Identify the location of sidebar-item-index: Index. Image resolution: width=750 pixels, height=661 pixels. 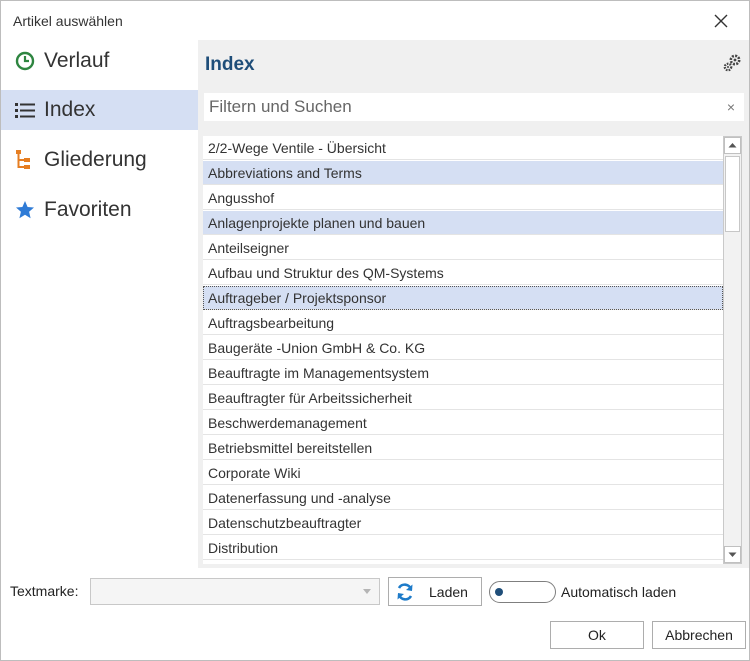
(99, 110).